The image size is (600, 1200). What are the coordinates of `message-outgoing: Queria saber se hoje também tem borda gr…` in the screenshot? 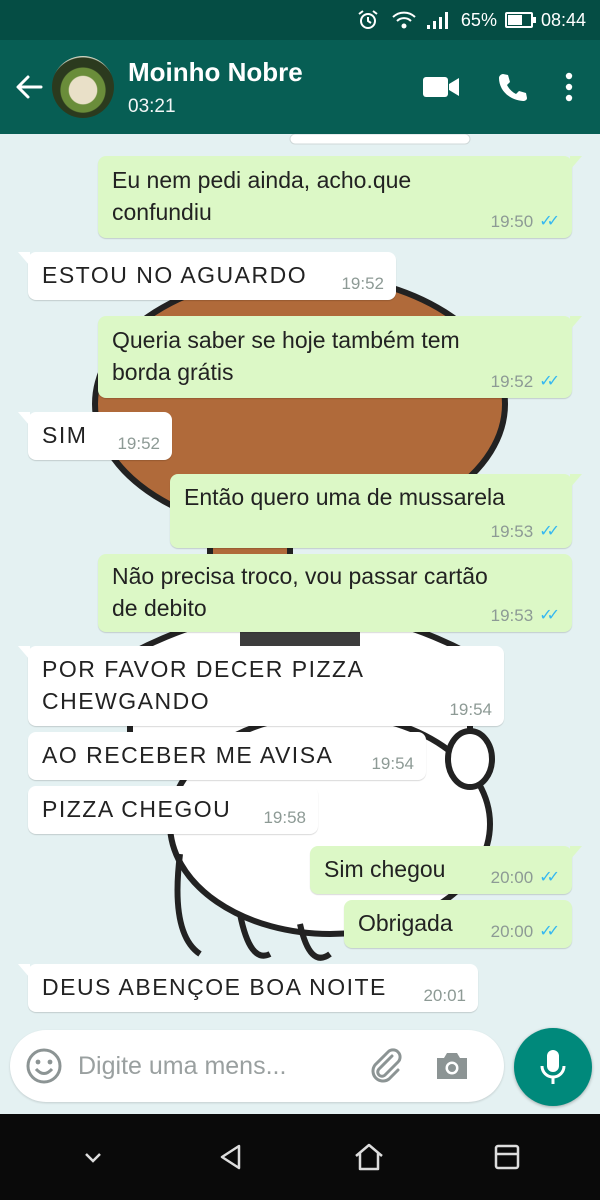 It's located at (340, 357).